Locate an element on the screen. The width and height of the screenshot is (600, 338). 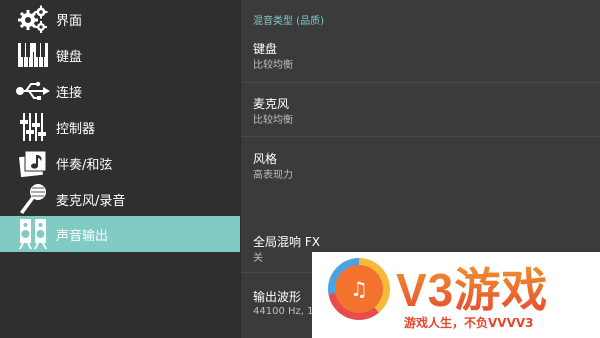
music-note-icon: ♫ is located at coordinates (359, 289).